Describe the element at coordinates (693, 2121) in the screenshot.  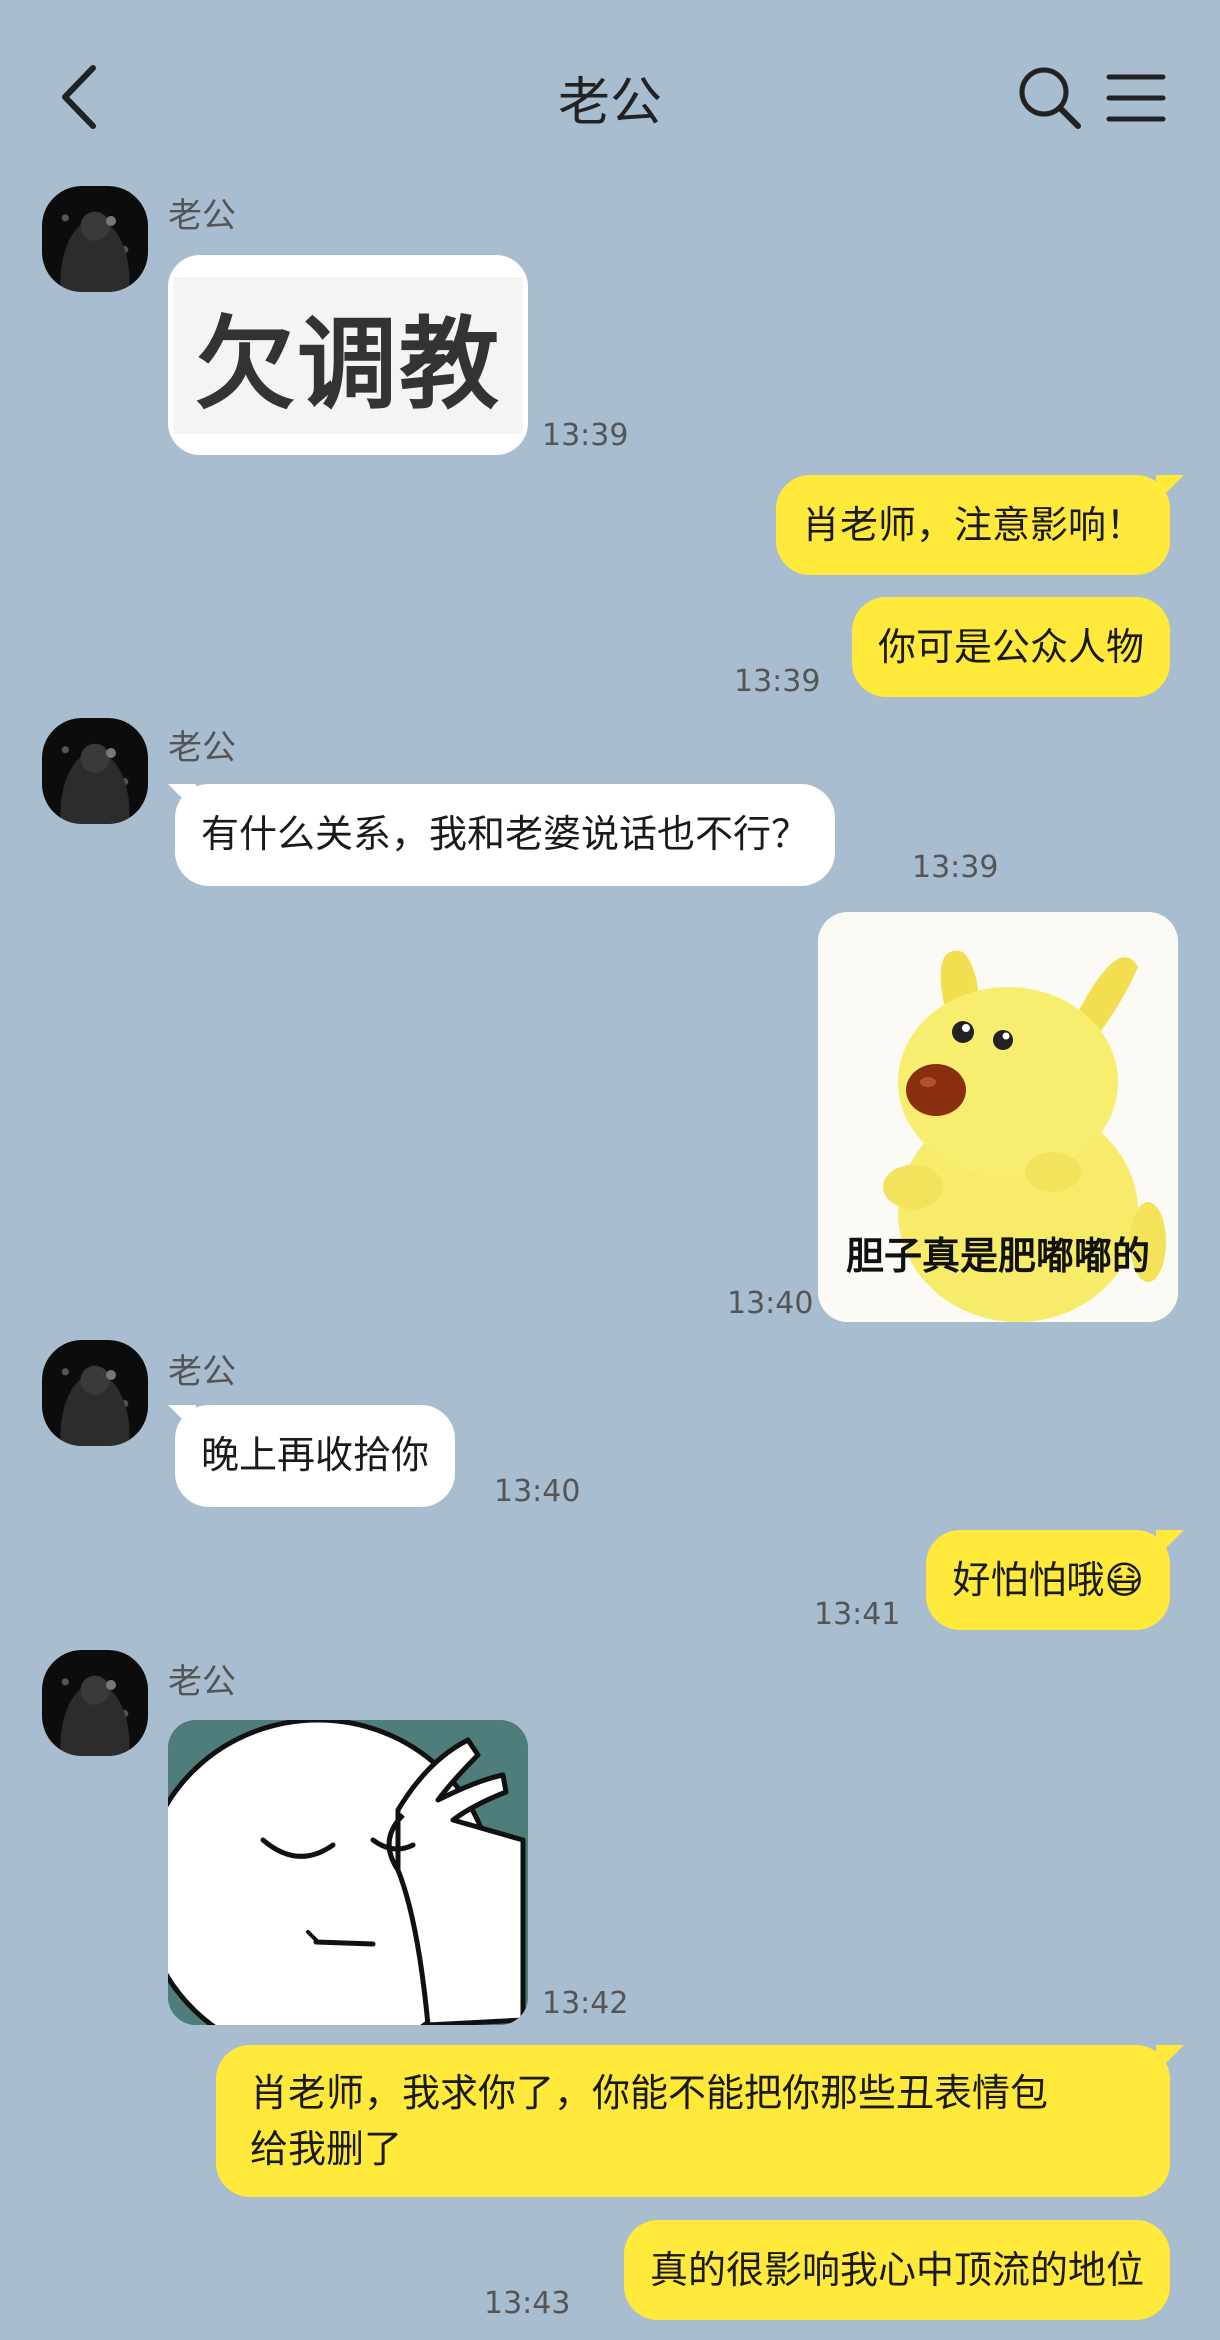
I see `message-bubble-outgoing: 肖老师，我求你了，你能不能把你那些丑表情包 给我删了` at that location.